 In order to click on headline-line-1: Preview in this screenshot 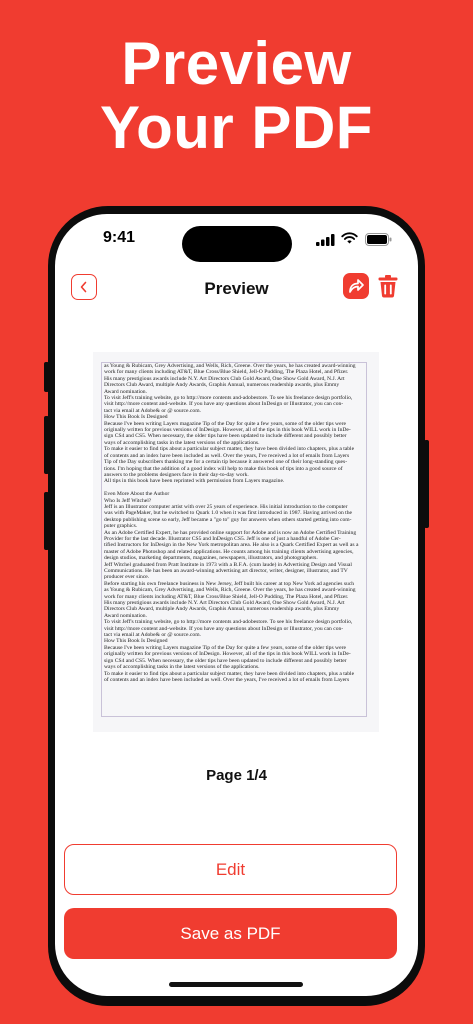, I will do `click(236, 63)`.